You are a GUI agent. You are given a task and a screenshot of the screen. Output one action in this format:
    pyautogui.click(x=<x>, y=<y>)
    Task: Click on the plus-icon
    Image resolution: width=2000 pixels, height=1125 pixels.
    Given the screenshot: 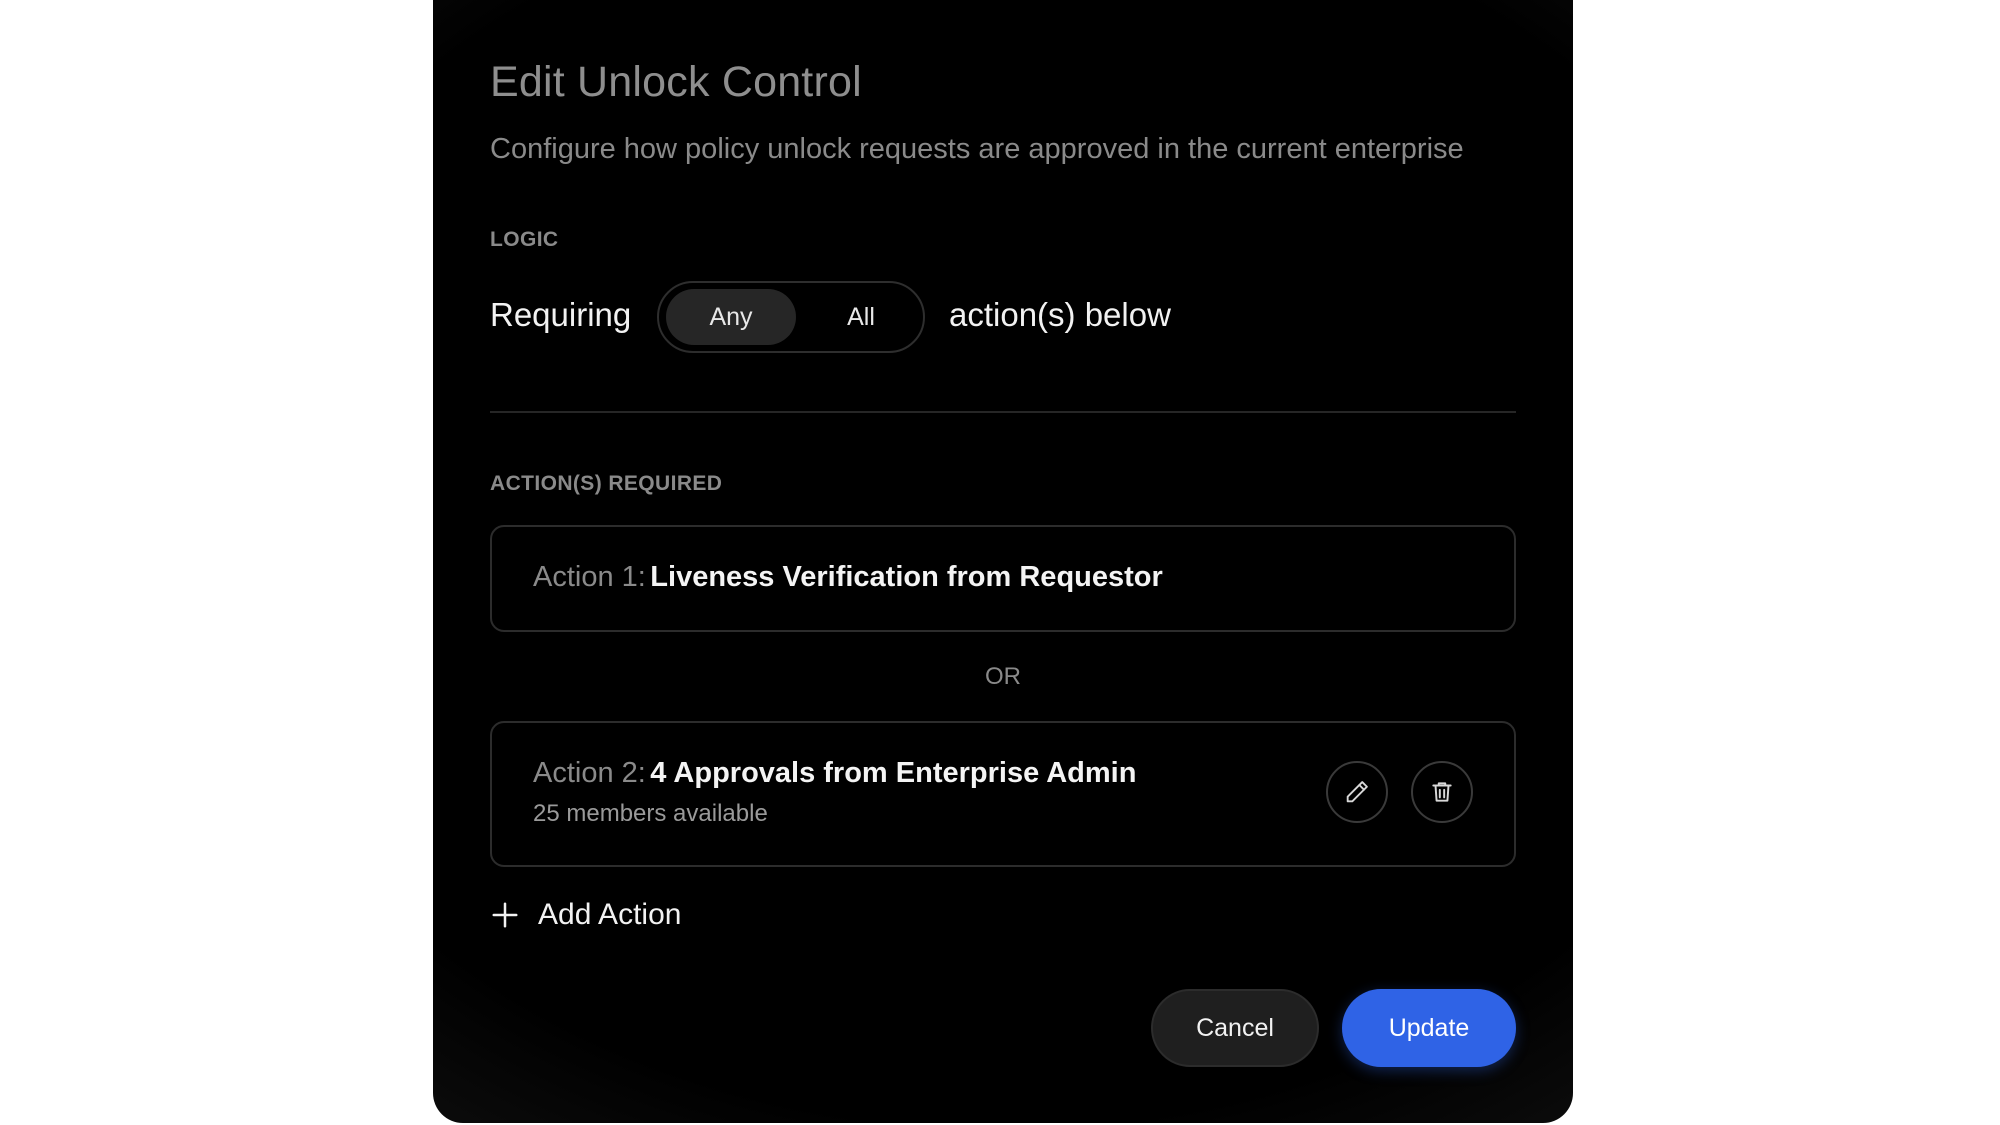 What is the action you would take?
    pyautogui.click(x=505, y=915)
    